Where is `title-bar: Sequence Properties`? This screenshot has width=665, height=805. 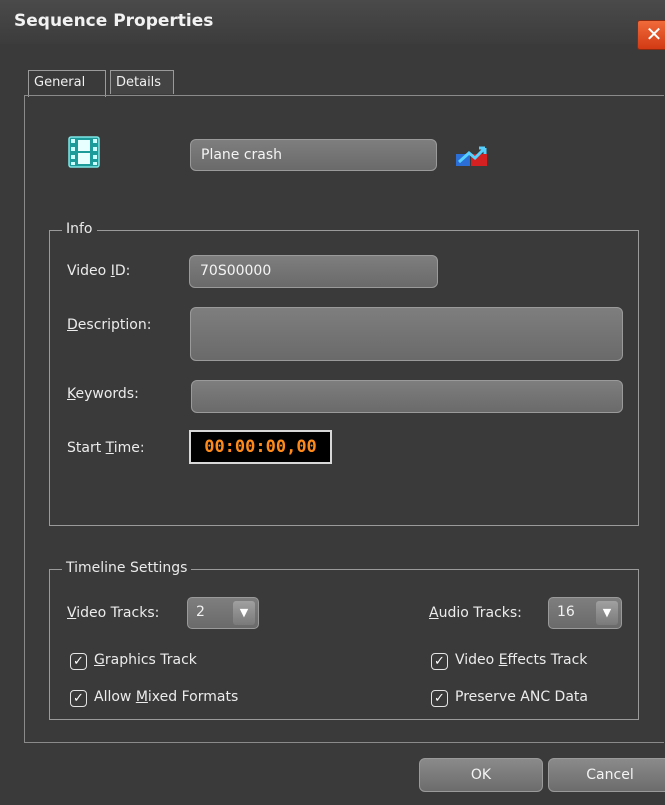 title-bar: Sequence Properties is located at coordinates (332, 22).